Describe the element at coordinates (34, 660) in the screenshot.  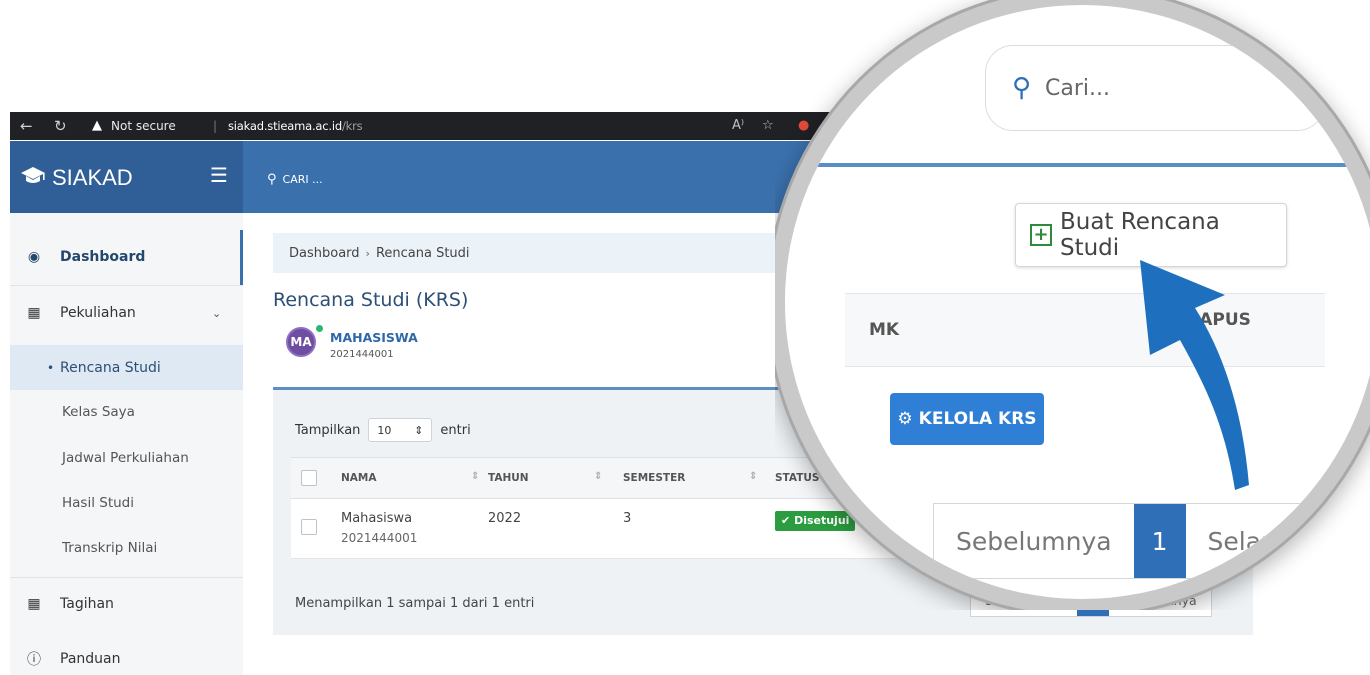
I see `help-icon: ⓘ` at that location.